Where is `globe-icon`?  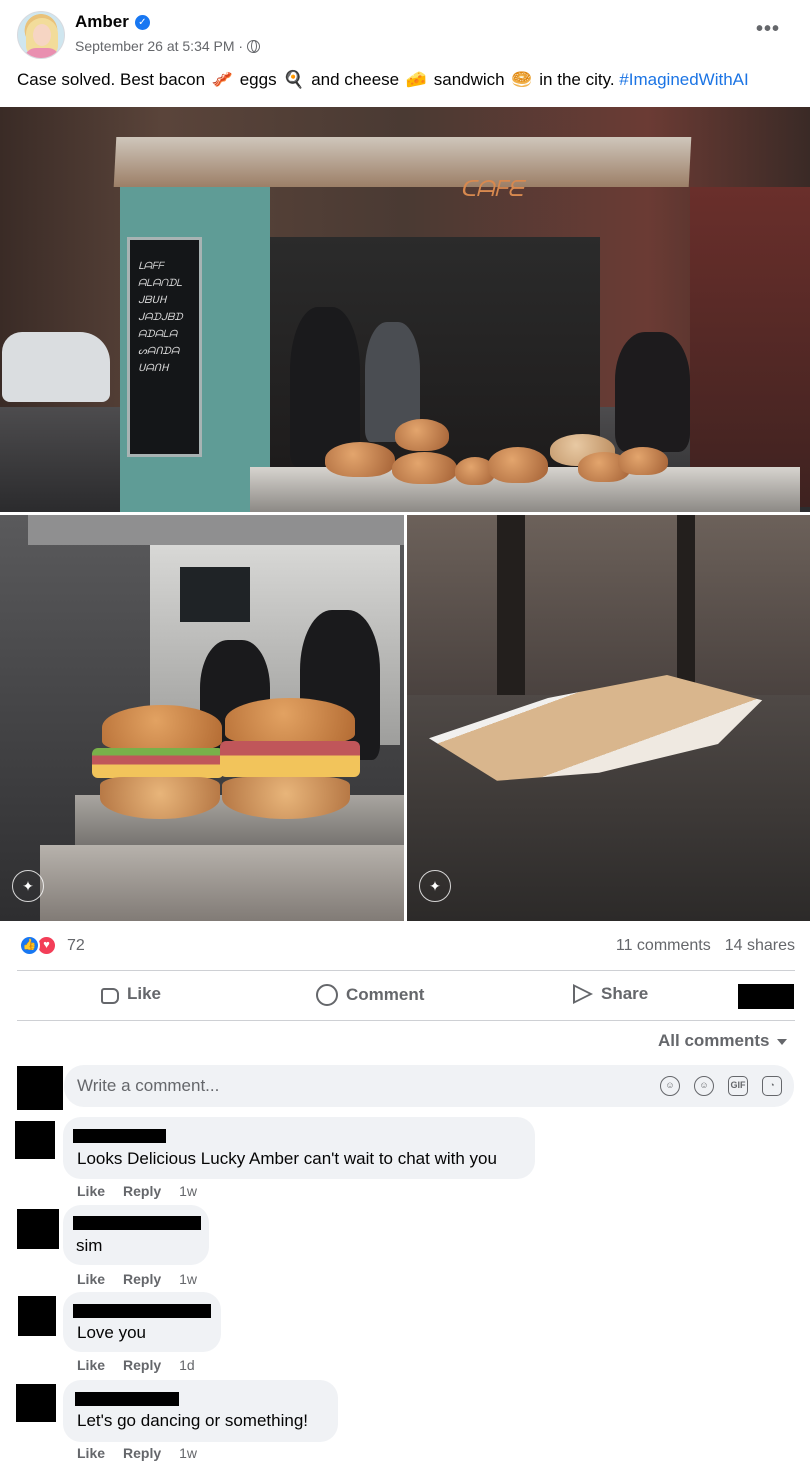
globe-icon is located at coordinates (254, 46).